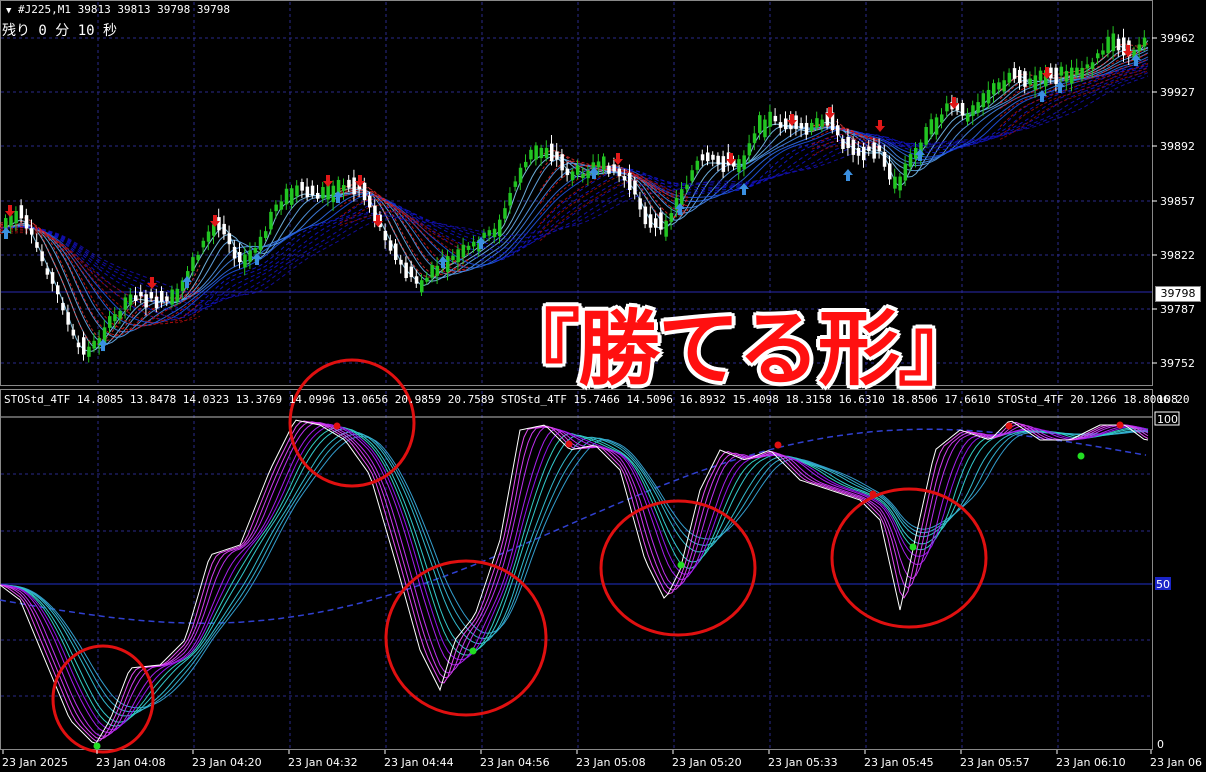 Image resolution: width=1206 pixels, height=772 pixels. I want to click on time-label: 23 Jan 04:08, so click(131, 762).